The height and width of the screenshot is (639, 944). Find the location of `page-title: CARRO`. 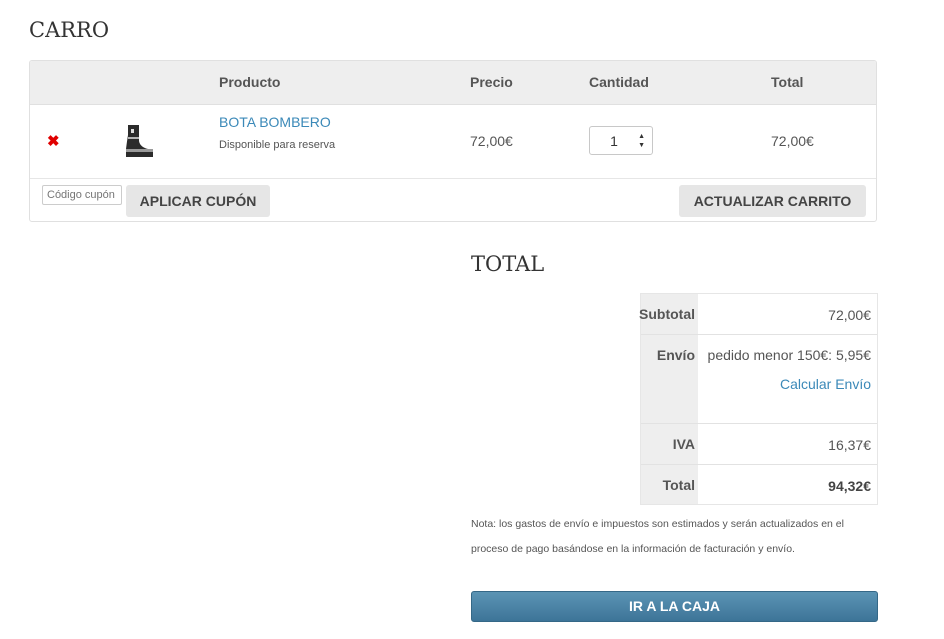

page-title: CARRO is located at coordinates (69, 30).